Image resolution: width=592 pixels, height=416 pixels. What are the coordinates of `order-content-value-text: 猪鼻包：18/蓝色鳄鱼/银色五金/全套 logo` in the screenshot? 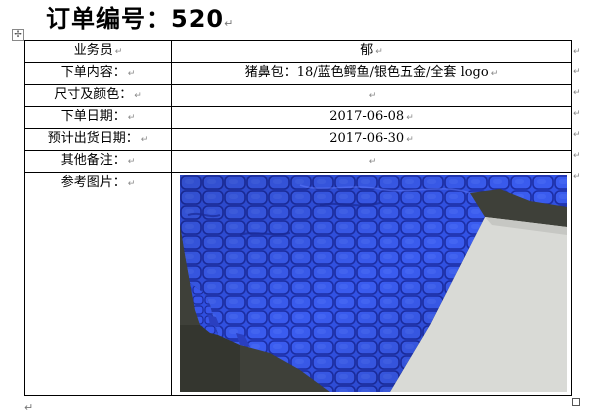 It's located at (366, 72).